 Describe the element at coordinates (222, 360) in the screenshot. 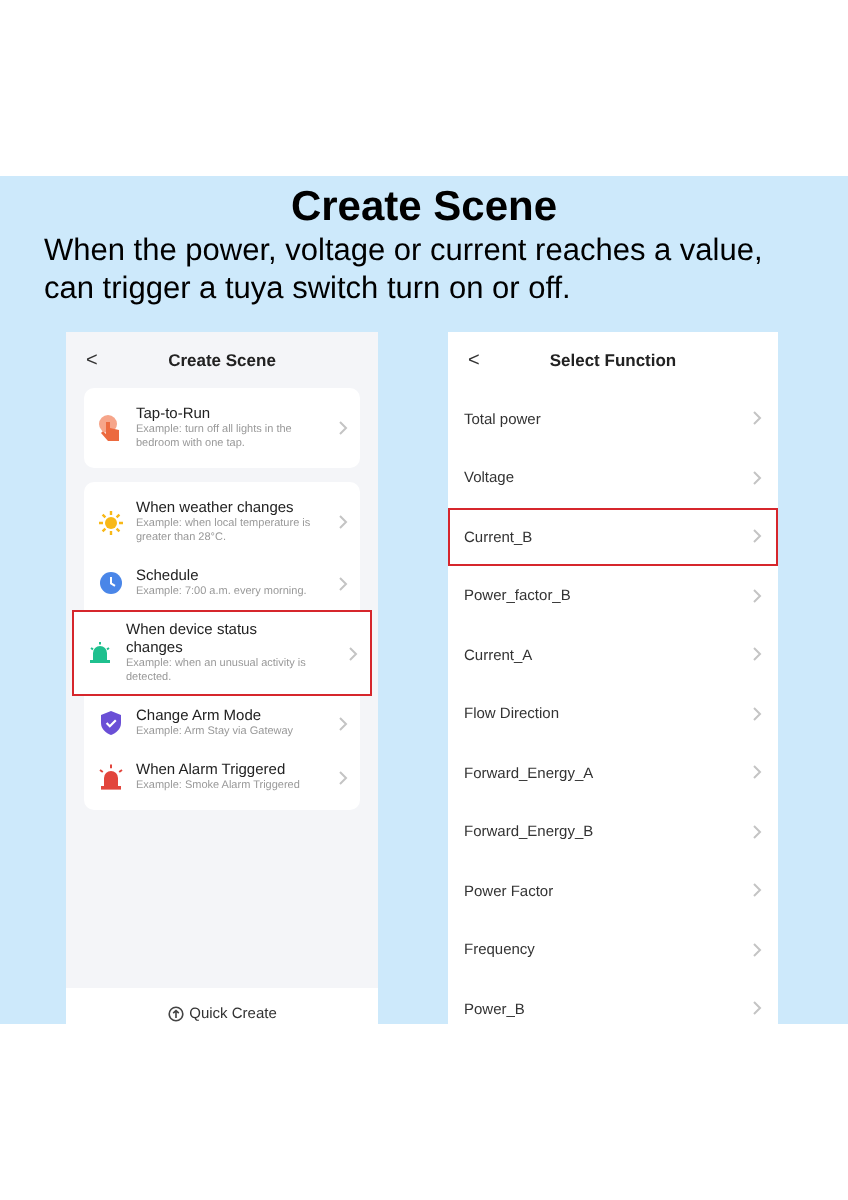

I see `screen-title: Create Scene` at that location.